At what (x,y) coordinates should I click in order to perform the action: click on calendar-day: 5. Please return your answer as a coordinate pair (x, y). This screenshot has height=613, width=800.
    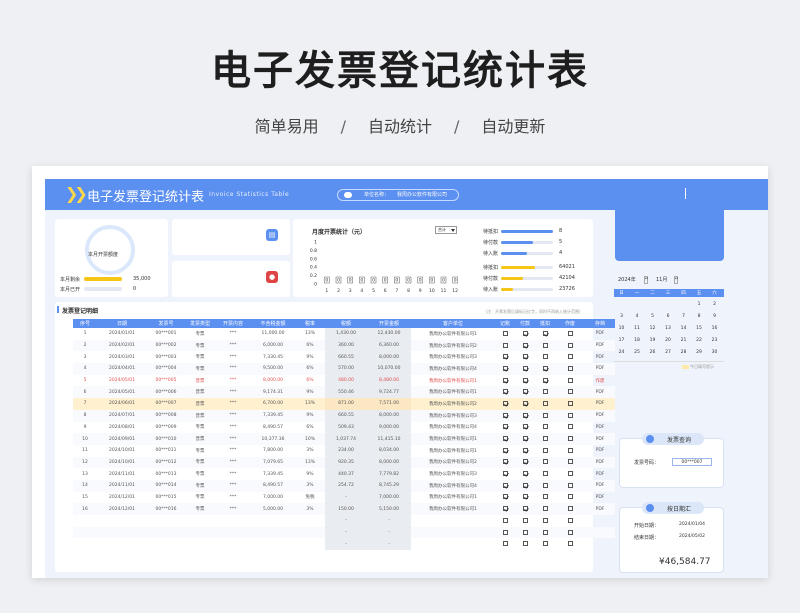
    Looking at the image, I should click on (652, 316).